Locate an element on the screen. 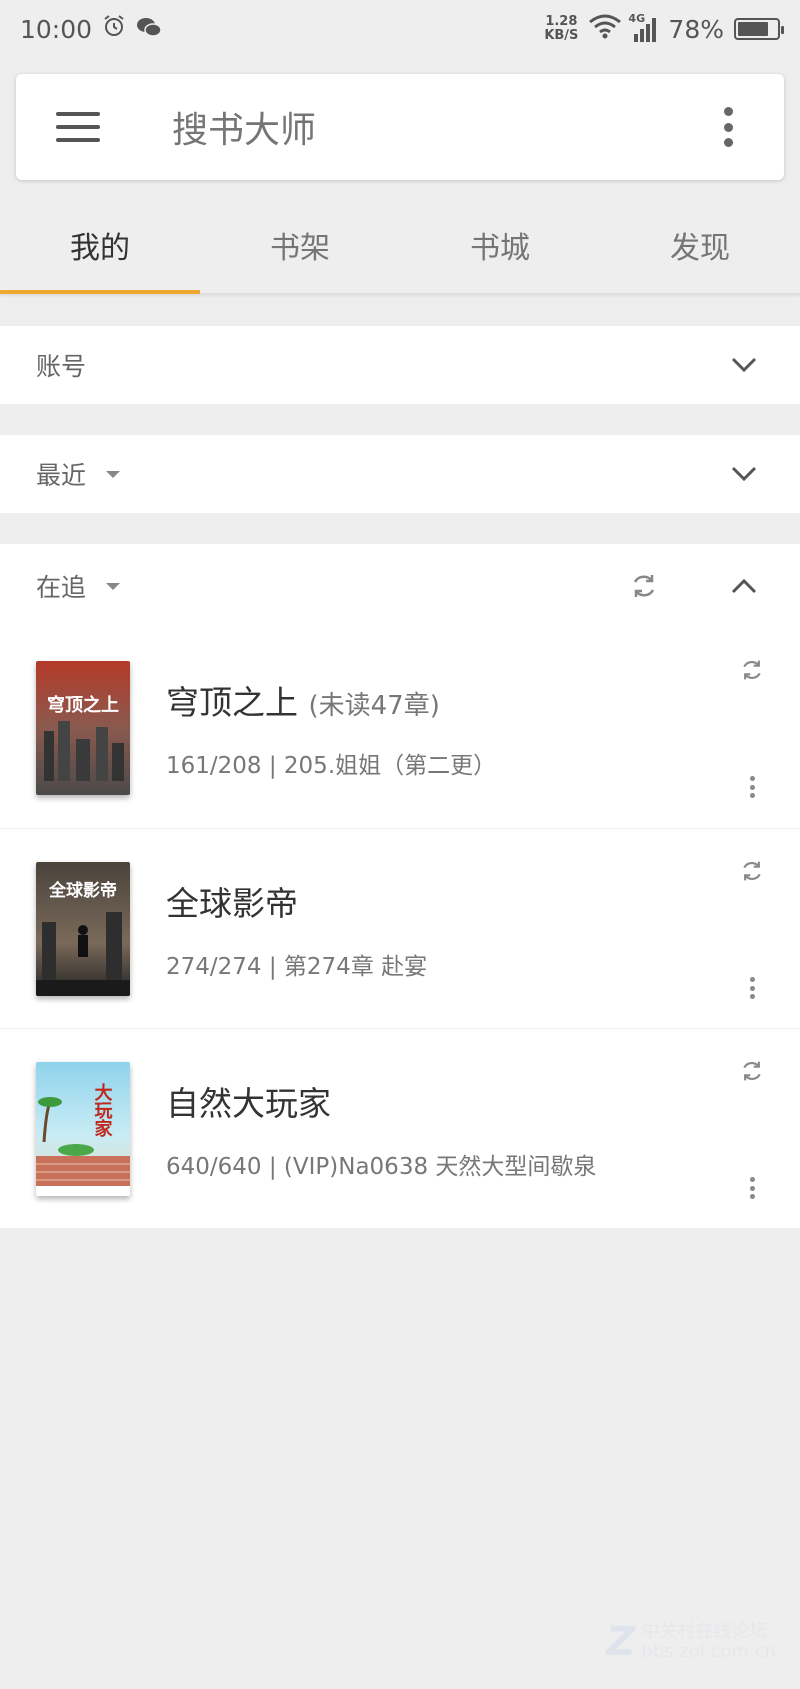 The width and height of the screenshot is (800, 1689). app-bar: 搜书大师 is located at coordinates (400, 127).